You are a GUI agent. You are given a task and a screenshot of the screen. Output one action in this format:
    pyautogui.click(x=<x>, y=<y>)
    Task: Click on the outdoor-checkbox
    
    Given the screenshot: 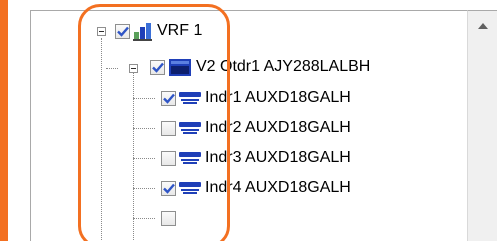 What is the action you would take?
    pyautogui.click(x=157, y=67)
    